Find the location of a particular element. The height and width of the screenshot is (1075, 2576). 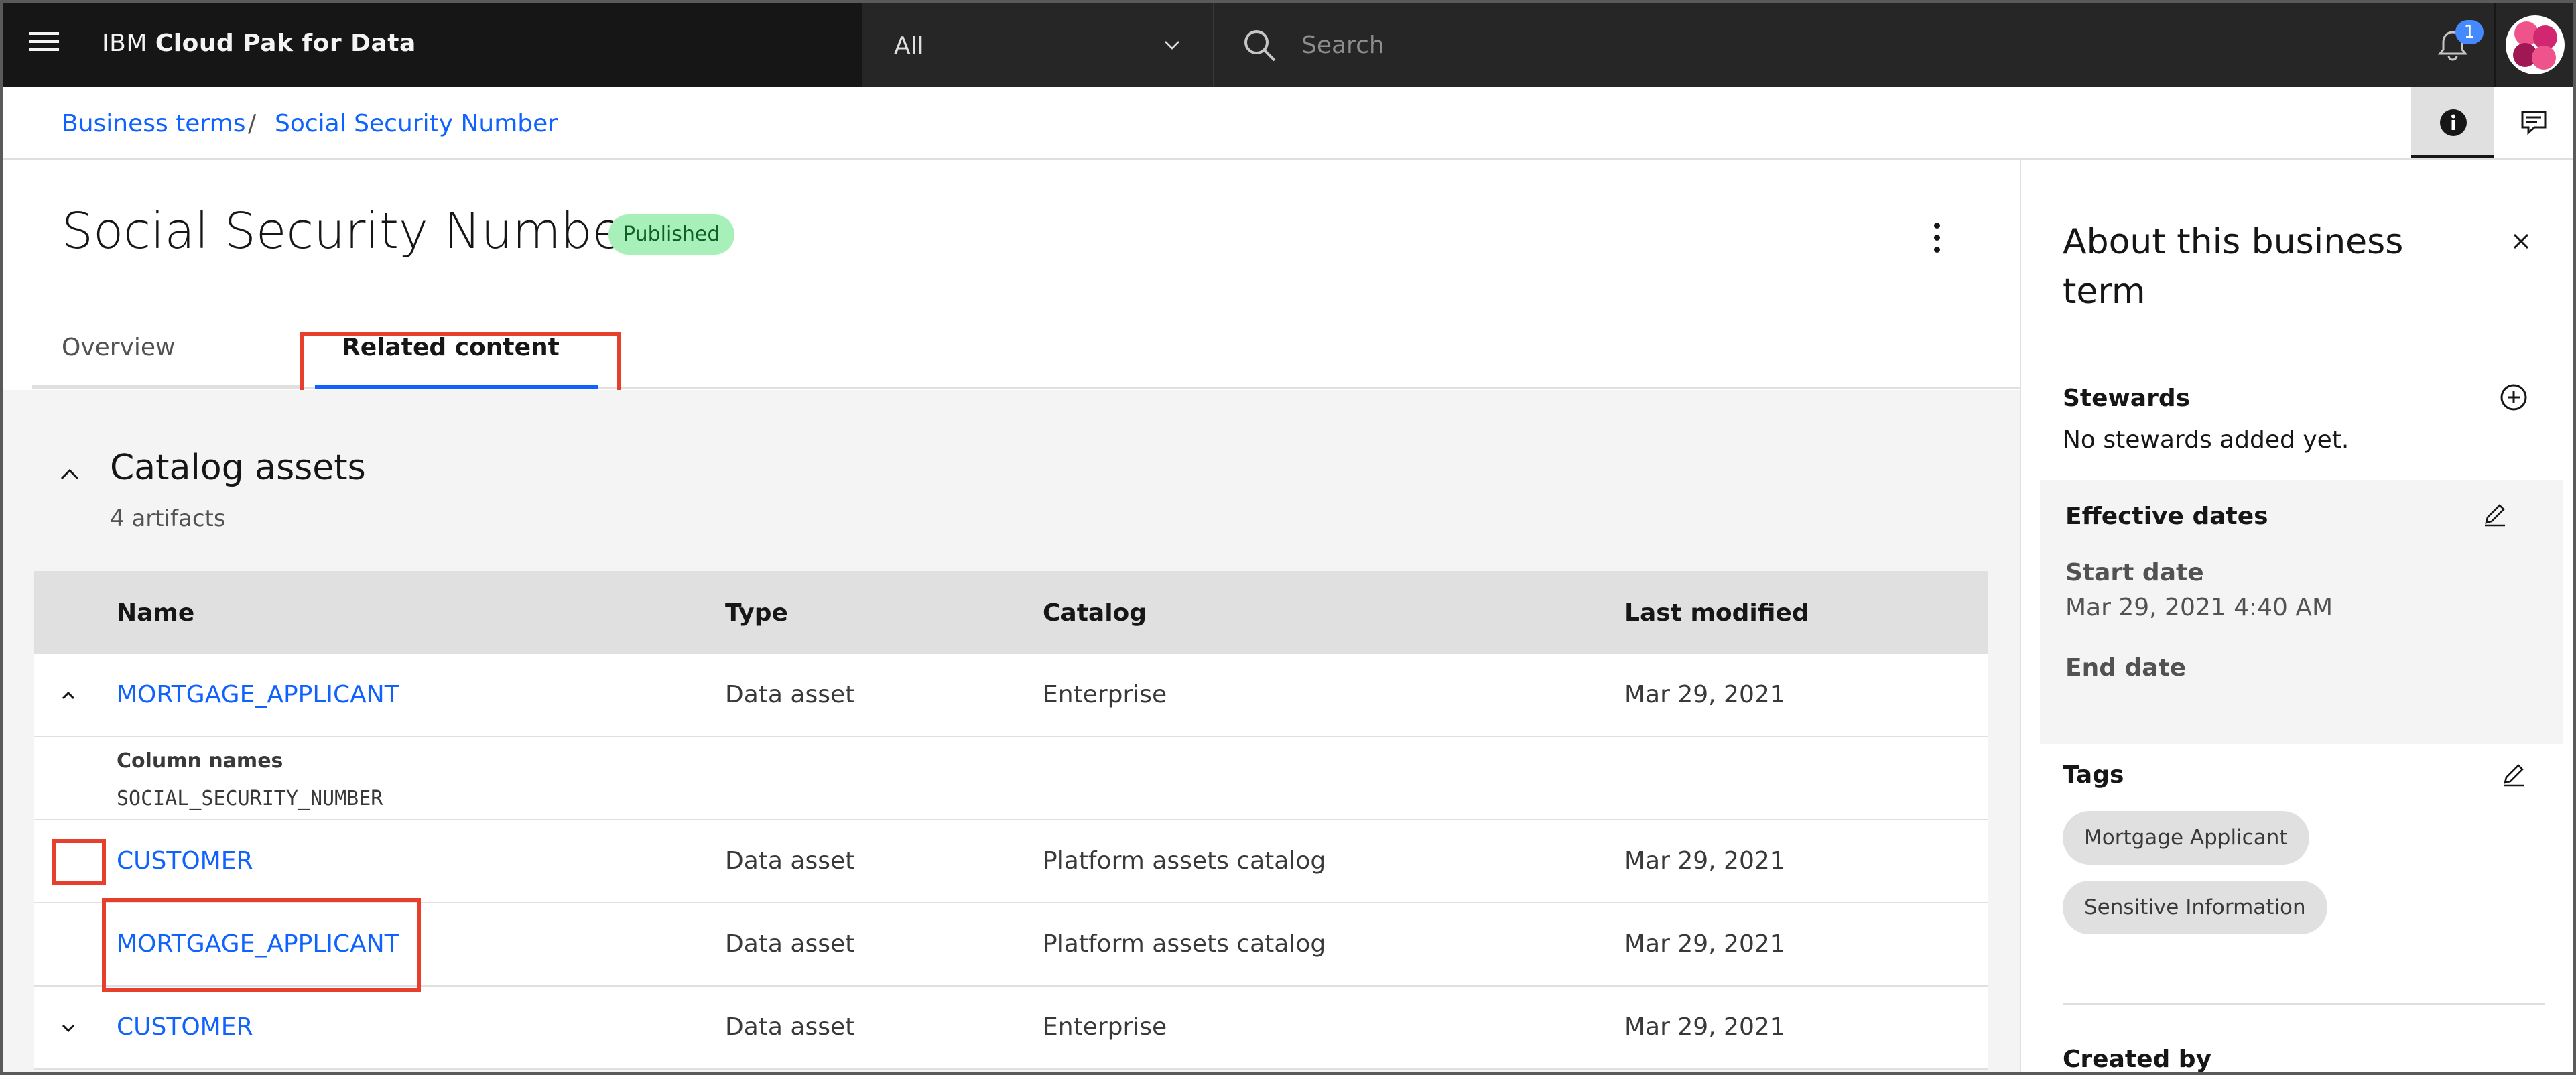

start-date-label: Start date is located at coordinates (2134, 572).